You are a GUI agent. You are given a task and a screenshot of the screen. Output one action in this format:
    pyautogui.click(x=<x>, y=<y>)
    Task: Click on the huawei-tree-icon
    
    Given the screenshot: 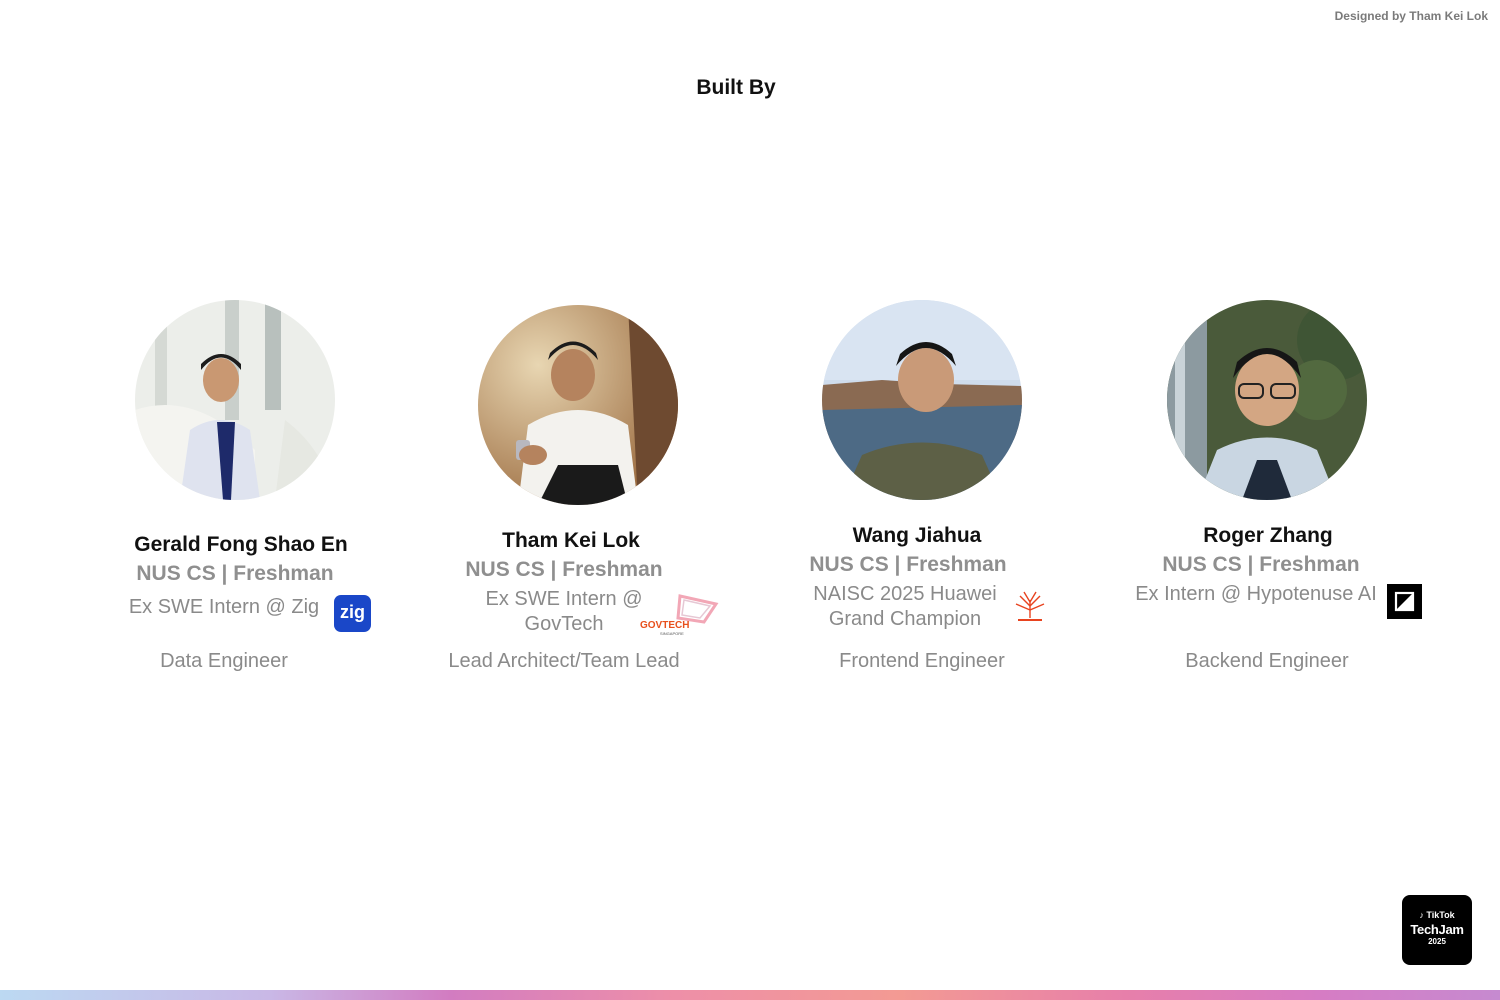 What is the action you would take?
    pyautogui.click(x=1030, y=606)
    